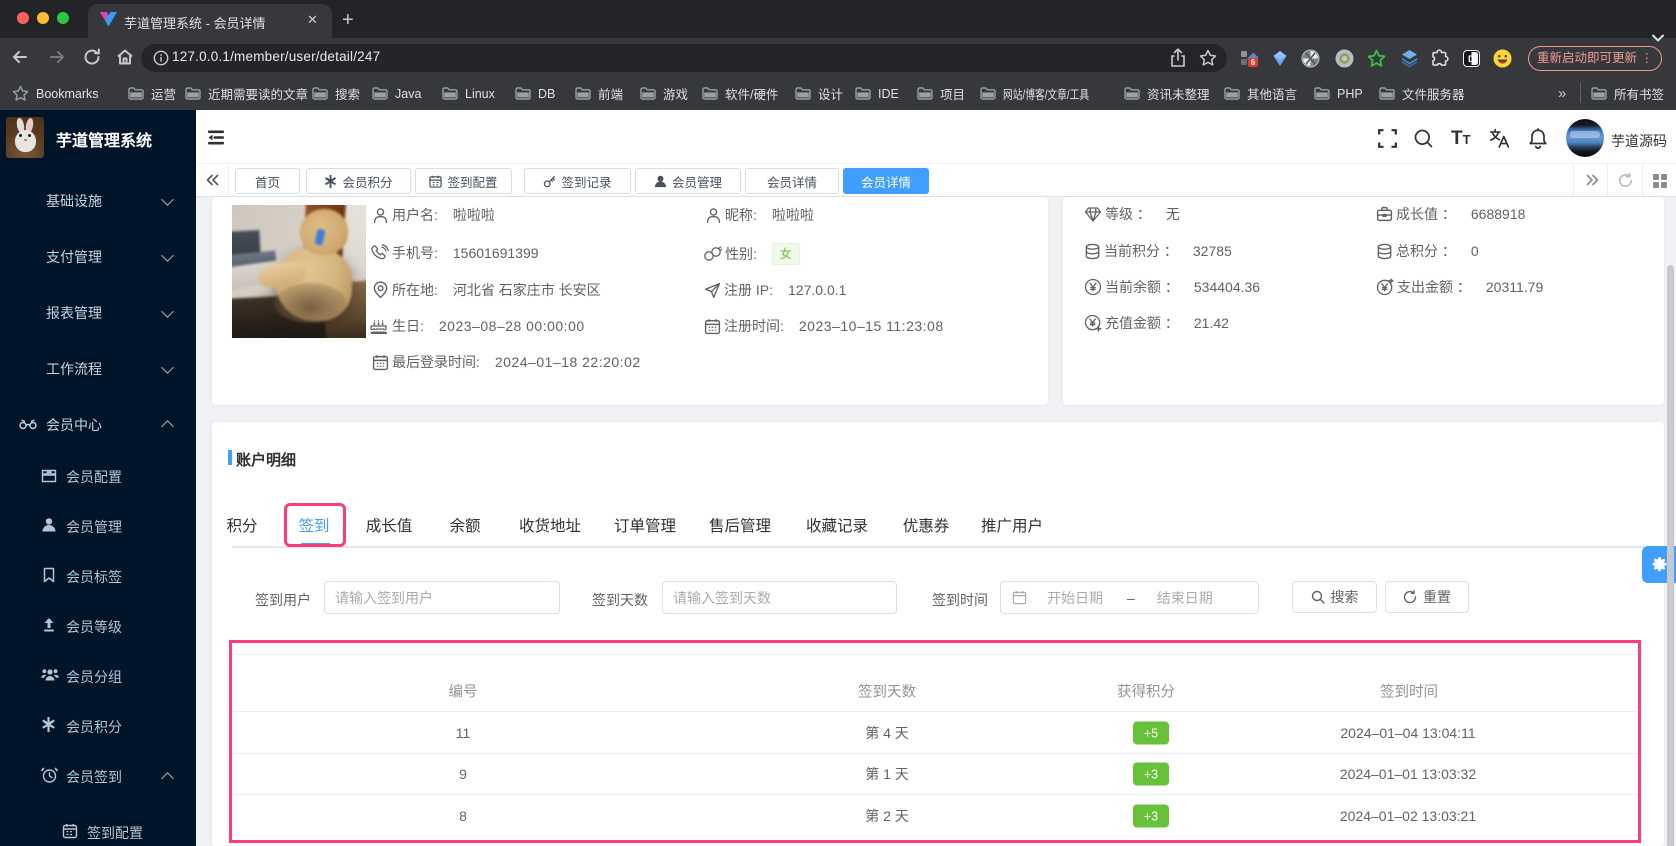 The width and height of the screenshot is (1676, 846). Describe the element at coordinates (1253, 62) in the screenshot. I see `svg-text: 6` at that location.